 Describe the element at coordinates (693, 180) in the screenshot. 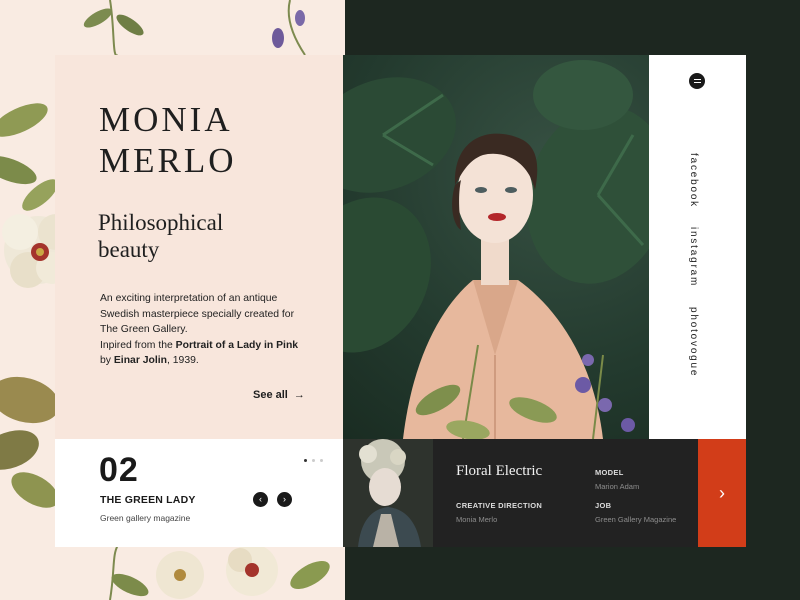

I see `social-link-facebook: facebook` at that location.